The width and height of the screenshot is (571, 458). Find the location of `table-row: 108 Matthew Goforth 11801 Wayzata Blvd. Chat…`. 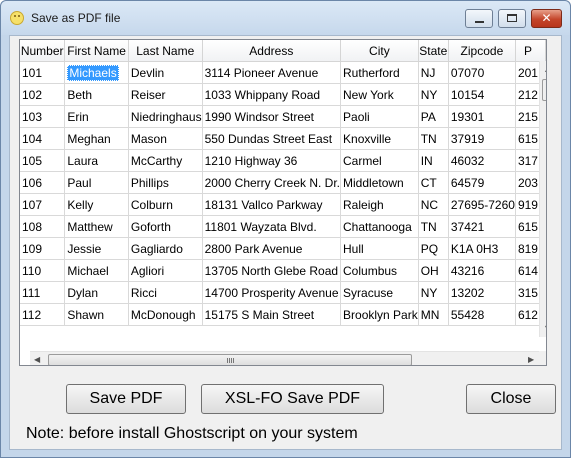

table-row: 108 Matthew Goforth 11801 Wayzata Blvd. Chat… is located at coordinates (283, 226).